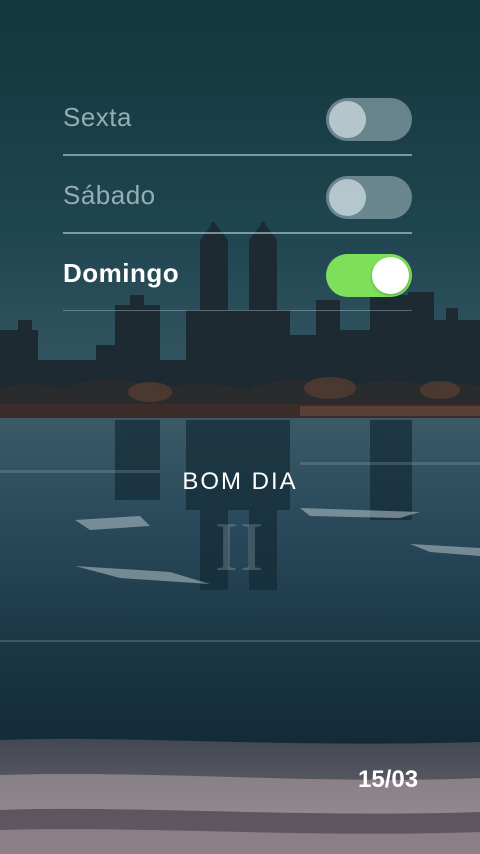 The image size is (480, 854). Describe the element at coordinates (121, 273) in the screenshot. I see `day-label: Domingo` at that location.